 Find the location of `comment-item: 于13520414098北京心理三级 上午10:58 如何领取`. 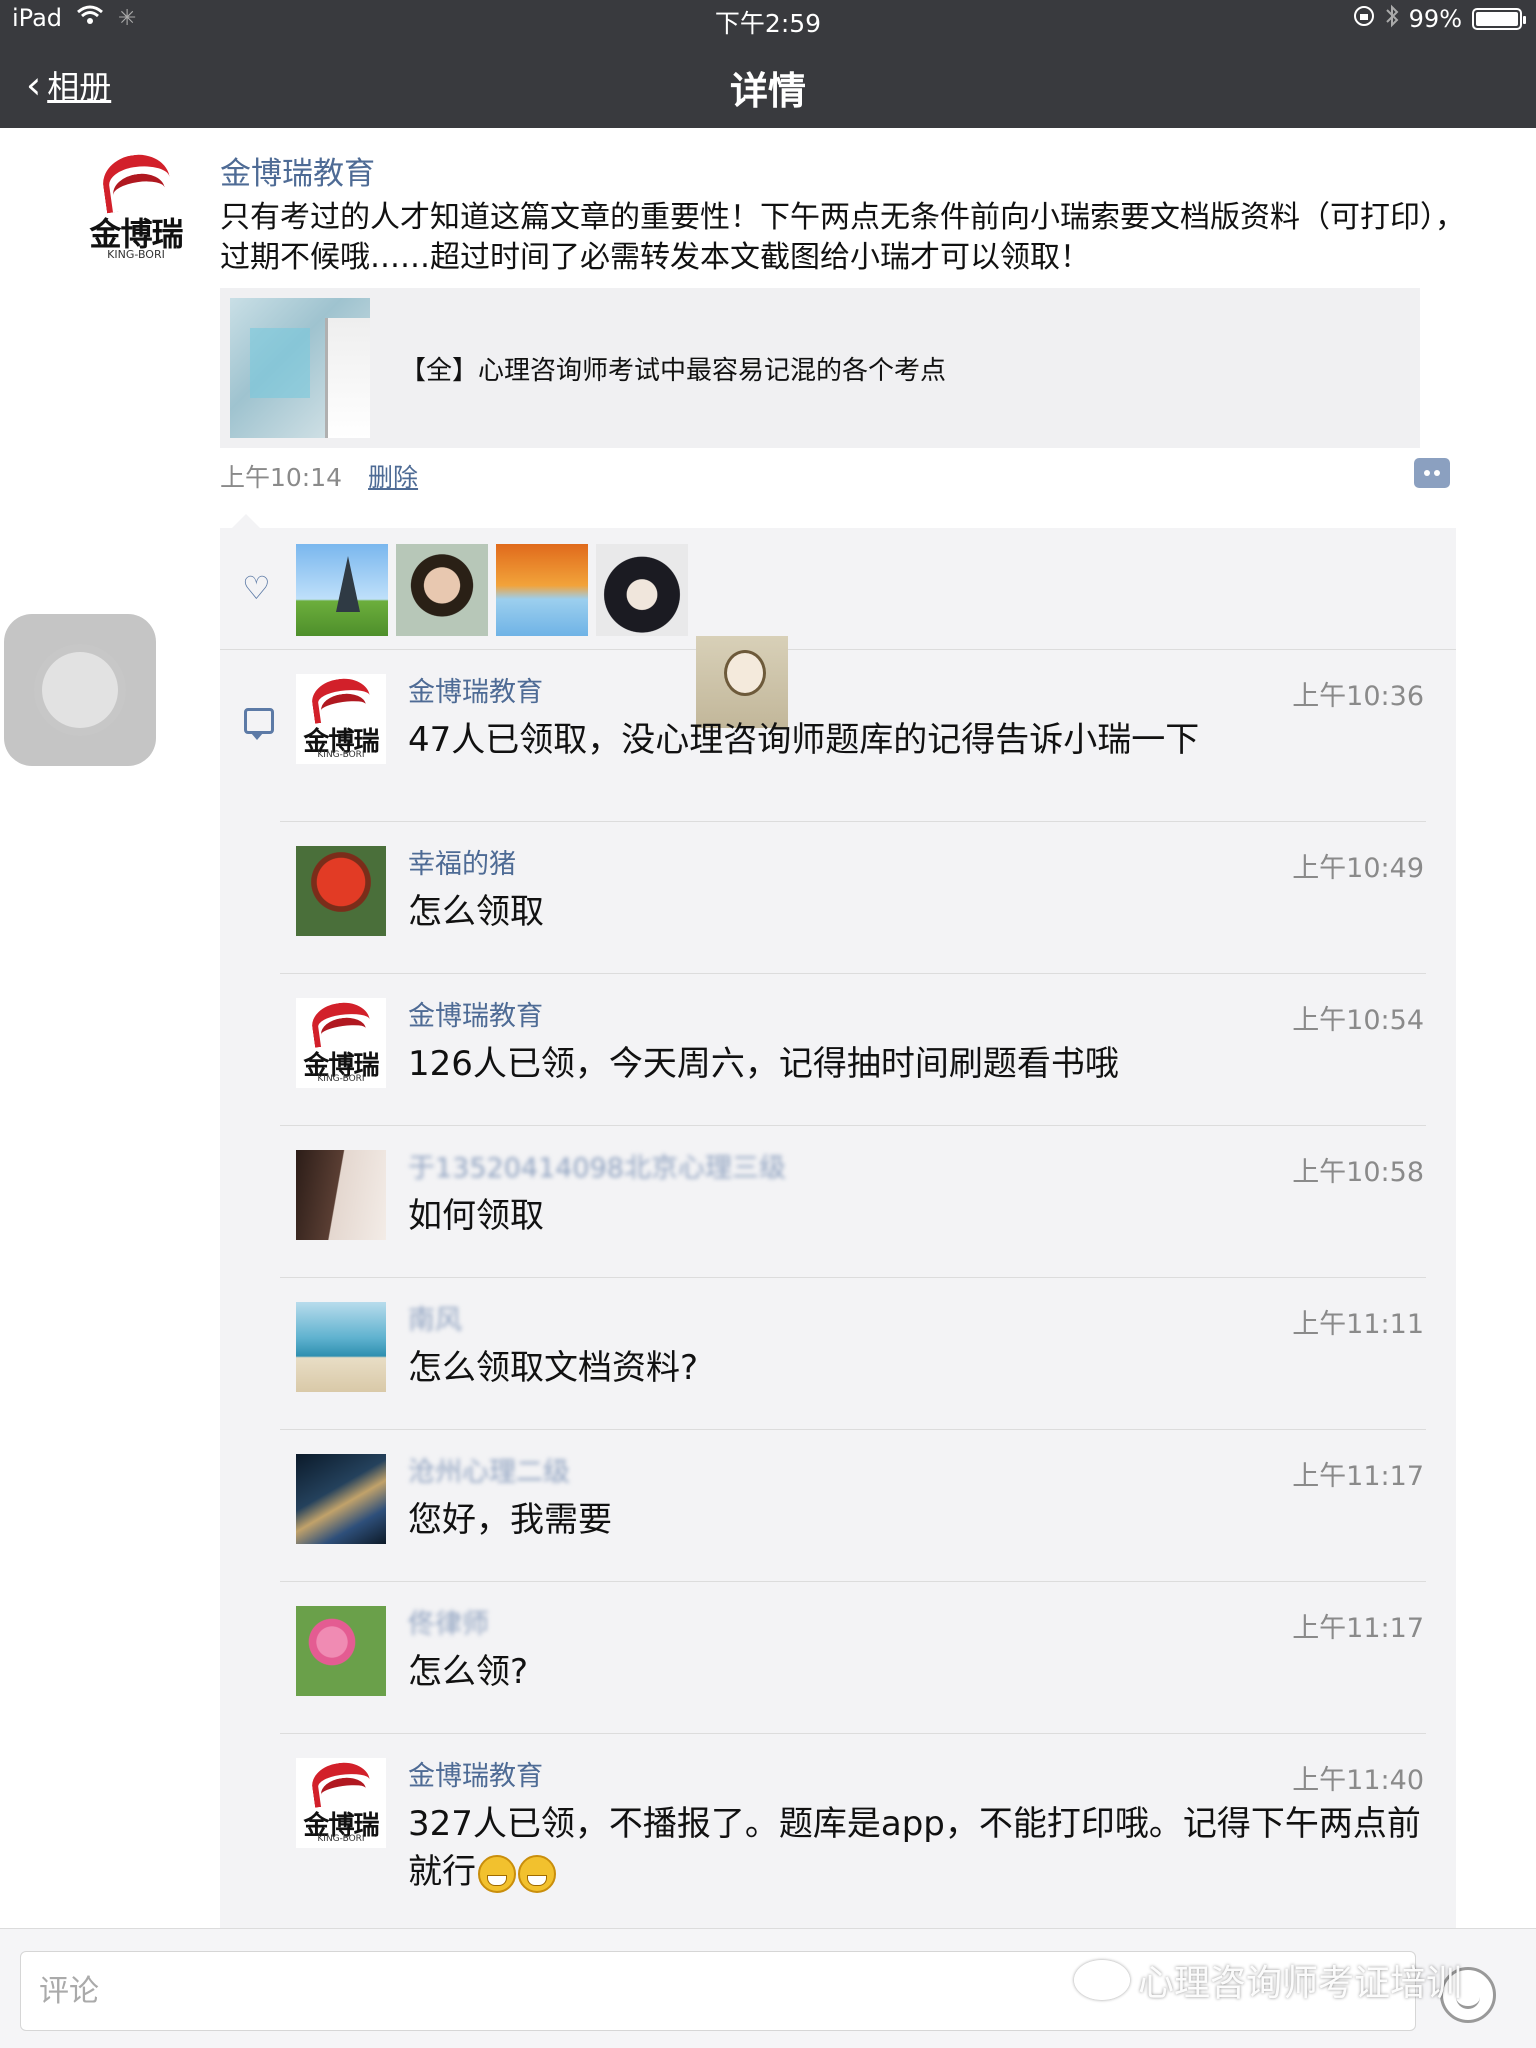

comment-item: 于13520414098北京心理三级 上午10:58 如何领取 is located at coordinates (853, 1202).